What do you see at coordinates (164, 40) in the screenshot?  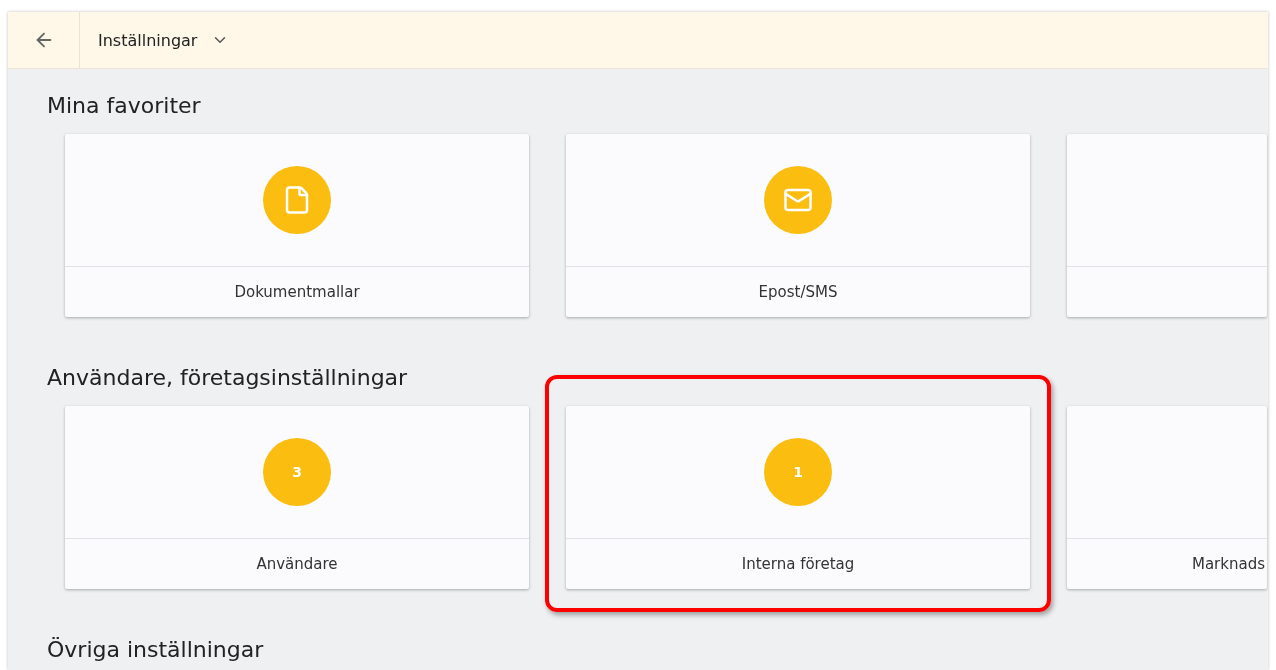 I see `title-dropdown: Inställningar` at bounding box center [164, 40].